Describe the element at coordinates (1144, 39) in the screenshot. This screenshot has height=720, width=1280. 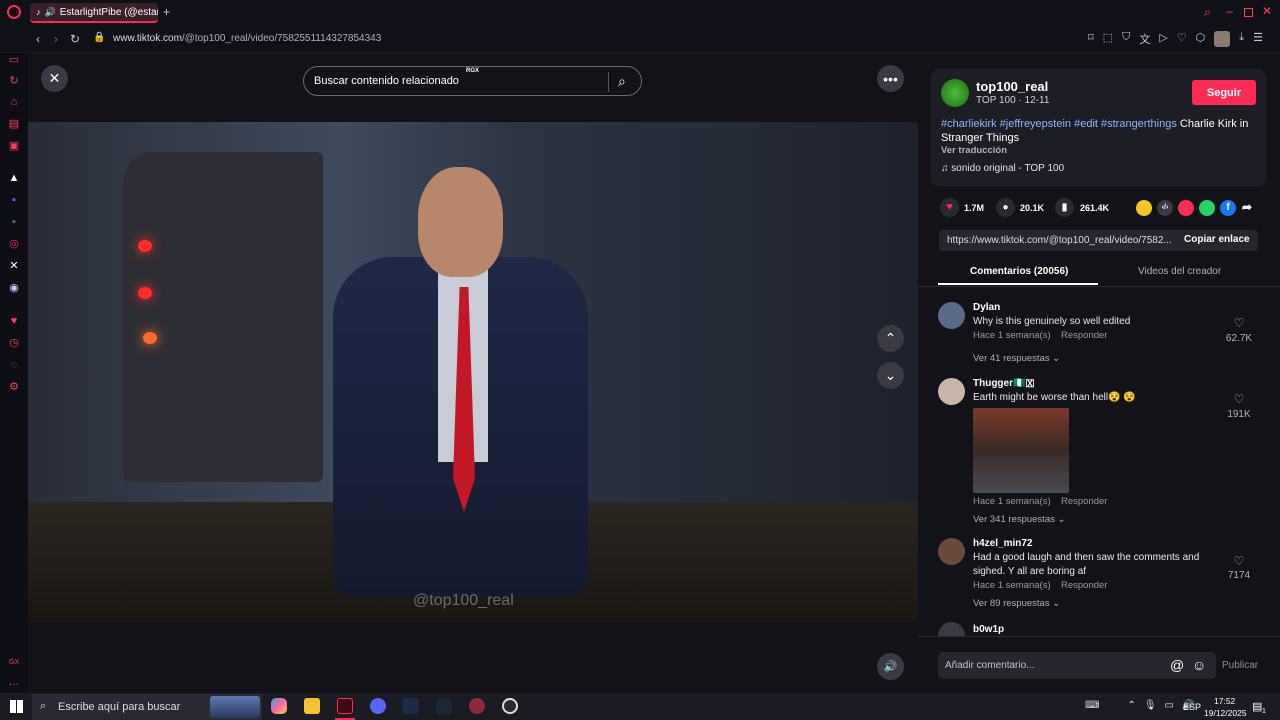
I see `translate-icon: 文` at that location.